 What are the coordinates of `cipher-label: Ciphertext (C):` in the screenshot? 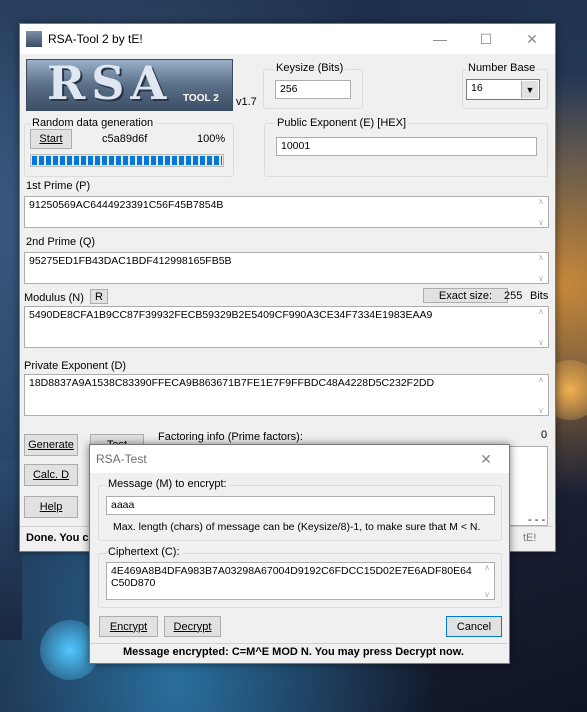 It's located at (144, 552).